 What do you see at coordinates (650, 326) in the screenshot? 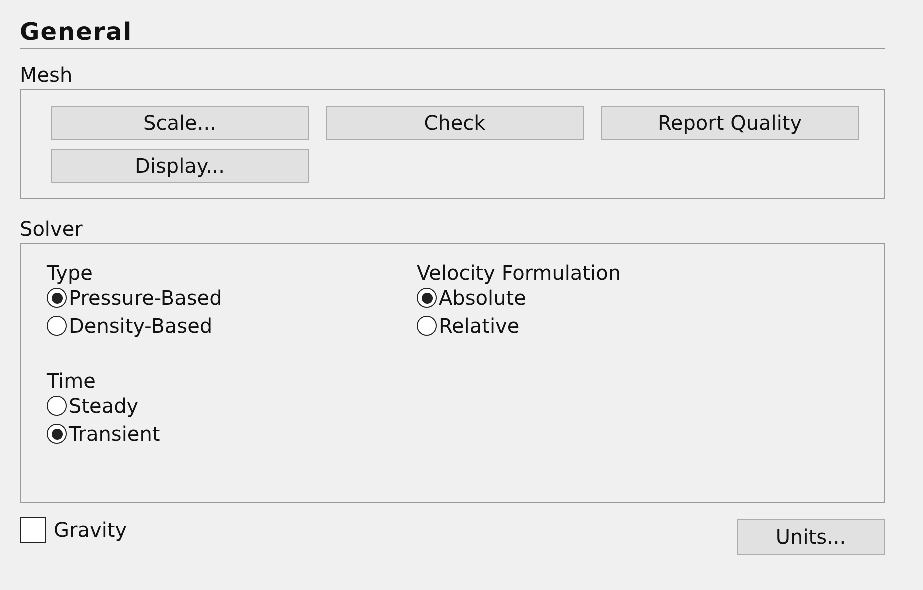
I see `radio-option: Relative` at bounding box center [650, 326].